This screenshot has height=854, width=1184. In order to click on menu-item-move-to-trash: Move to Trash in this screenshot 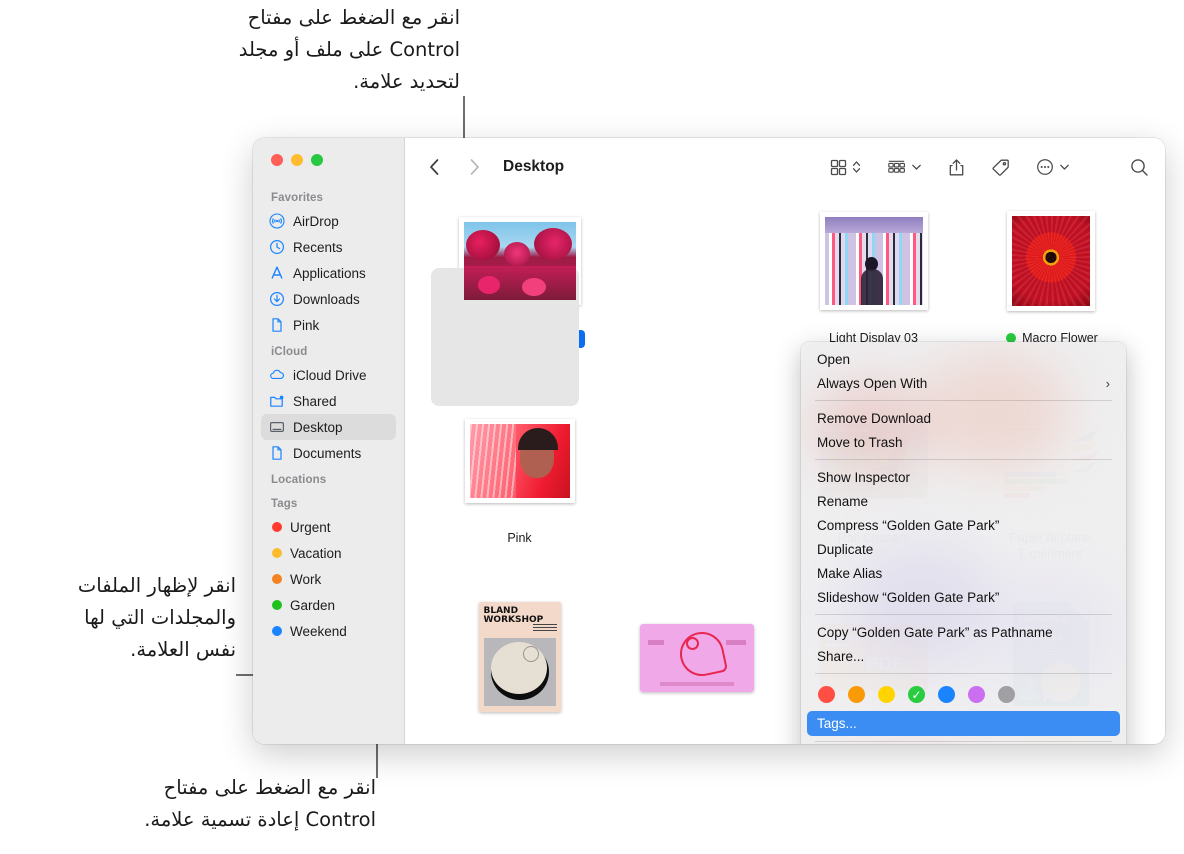, I will do `click(963, 442)`.